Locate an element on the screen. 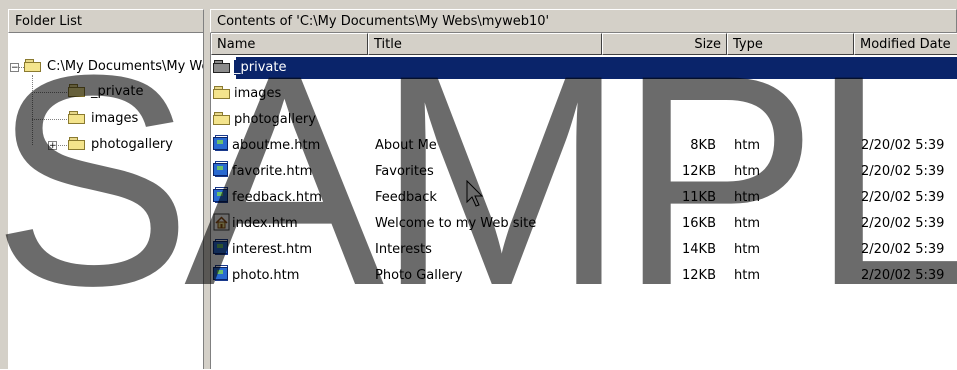 The width and height of the screenshot is (957, 370). file-name: feedback.htm is located at coordinates (277, 197).